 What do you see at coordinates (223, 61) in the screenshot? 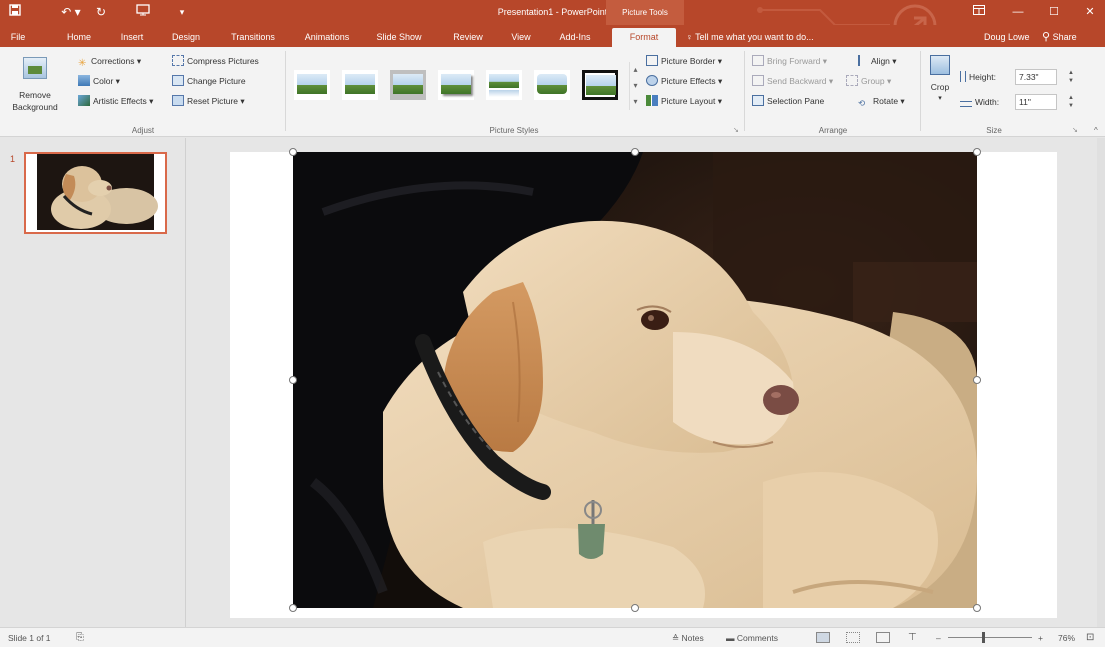
I see `compress-pictures-label: Compress Pictures` at bounding box center [223, 61].